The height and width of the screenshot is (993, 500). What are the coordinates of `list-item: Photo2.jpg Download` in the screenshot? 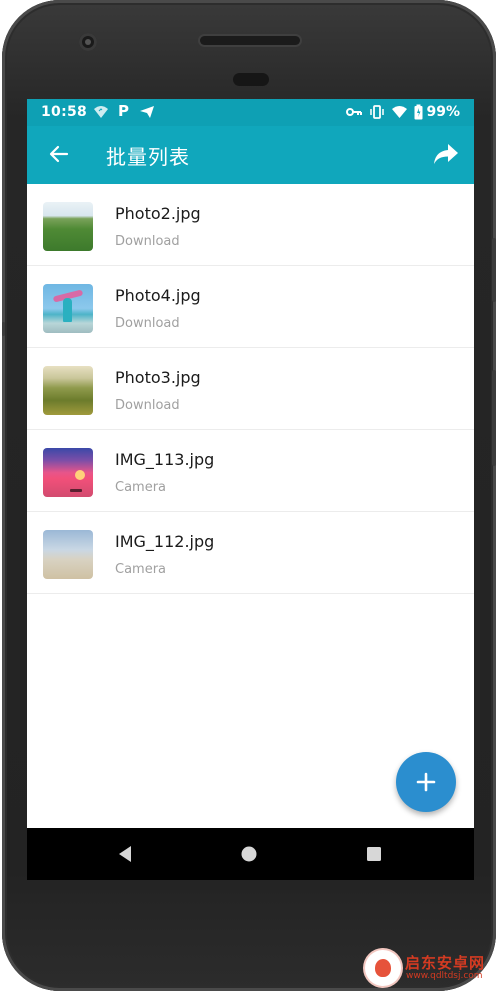 It's located at (250, 225).